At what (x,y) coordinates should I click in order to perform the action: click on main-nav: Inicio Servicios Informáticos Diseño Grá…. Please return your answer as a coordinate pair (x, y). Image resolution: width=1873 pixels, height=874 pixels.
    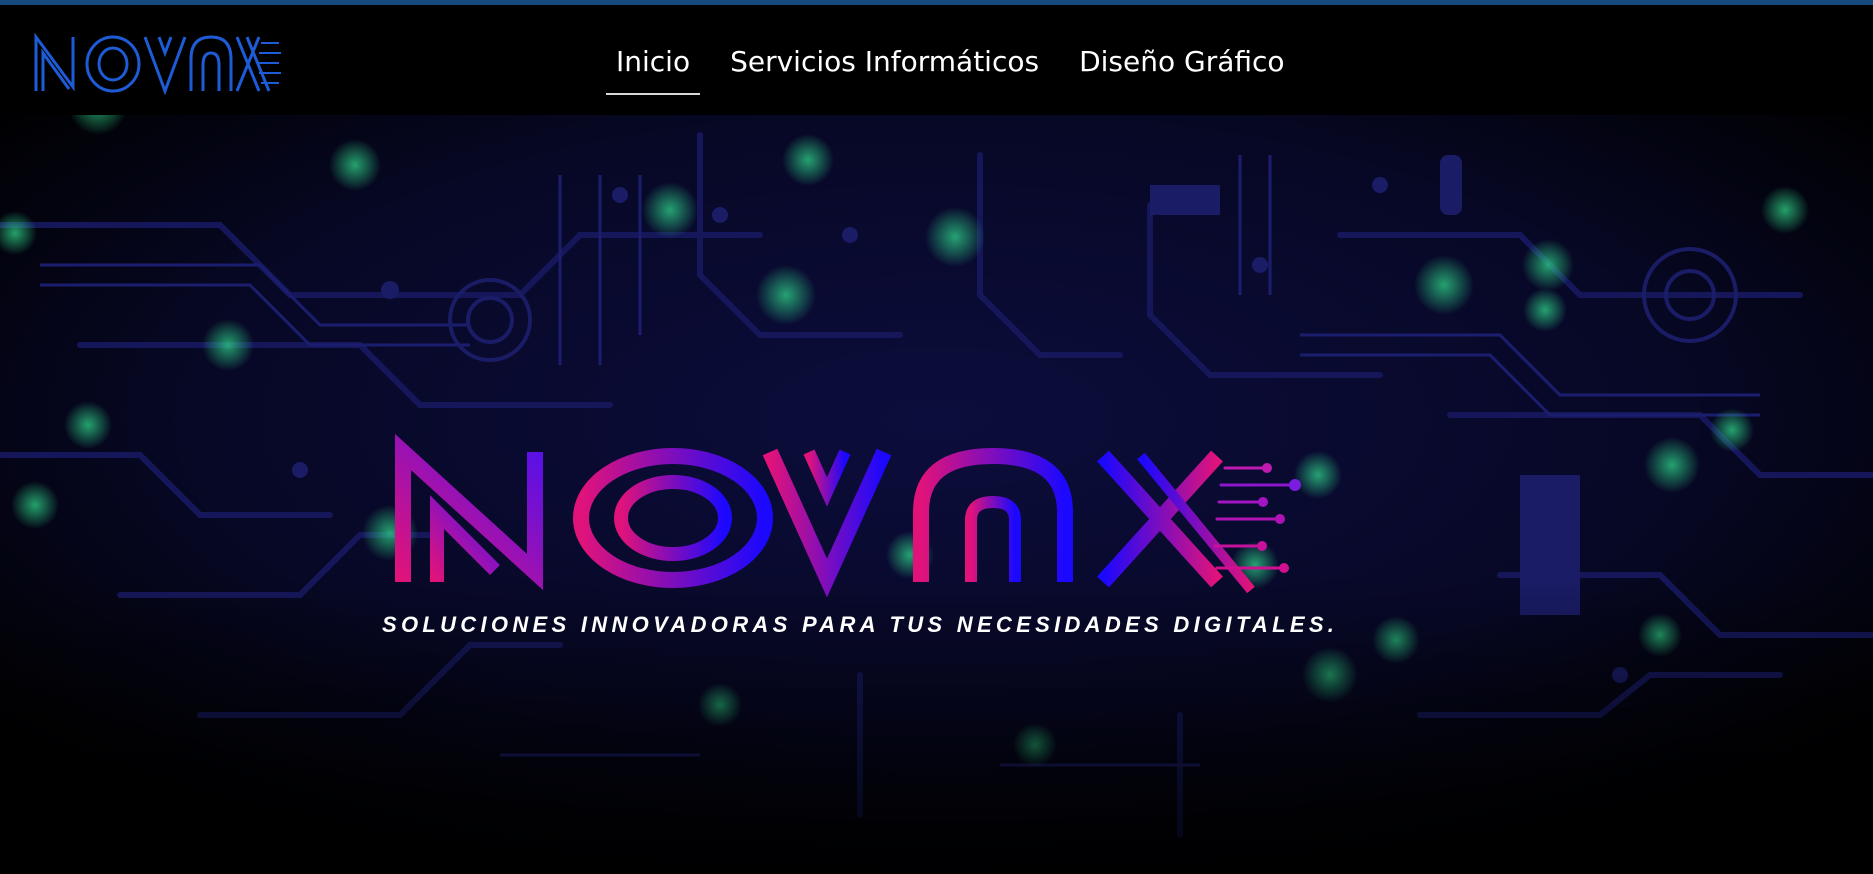
    Looking at the image, I should click on (960, 70).